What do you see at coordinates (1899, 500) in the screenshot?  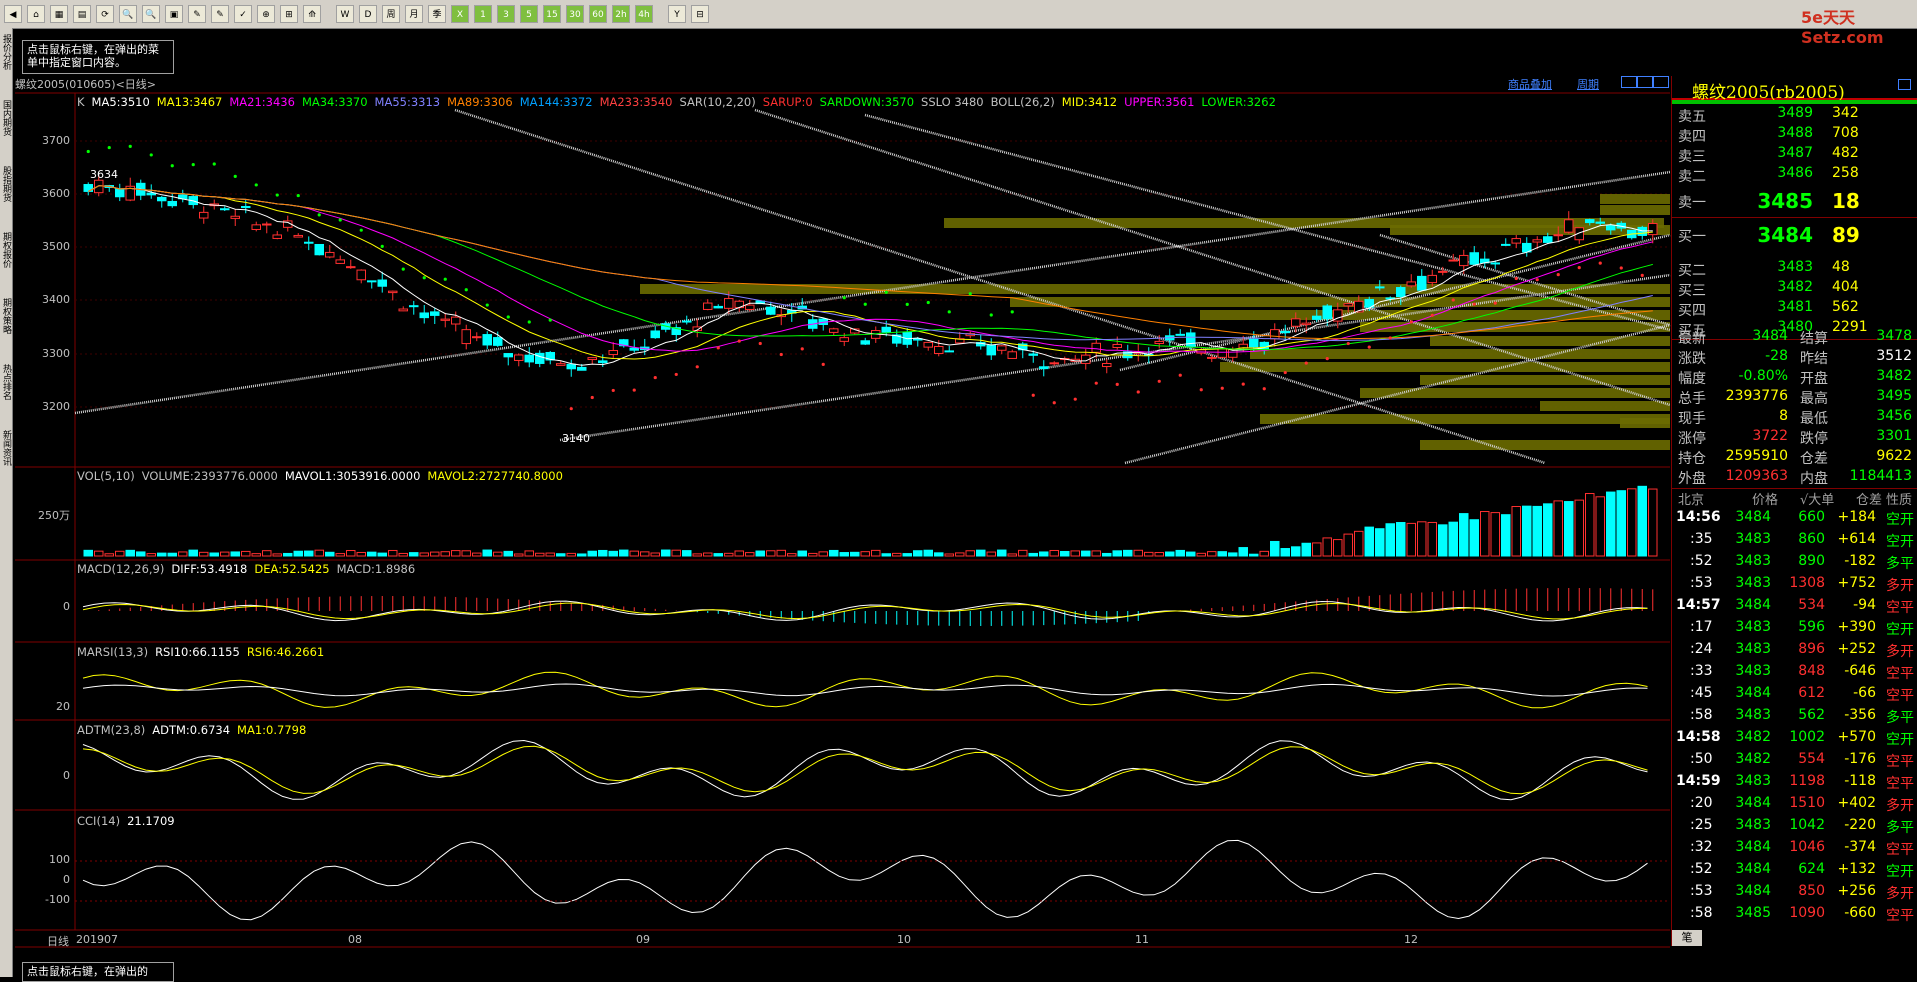 I see `trade-col-header: 性质` at bounding box center [1899, 500].